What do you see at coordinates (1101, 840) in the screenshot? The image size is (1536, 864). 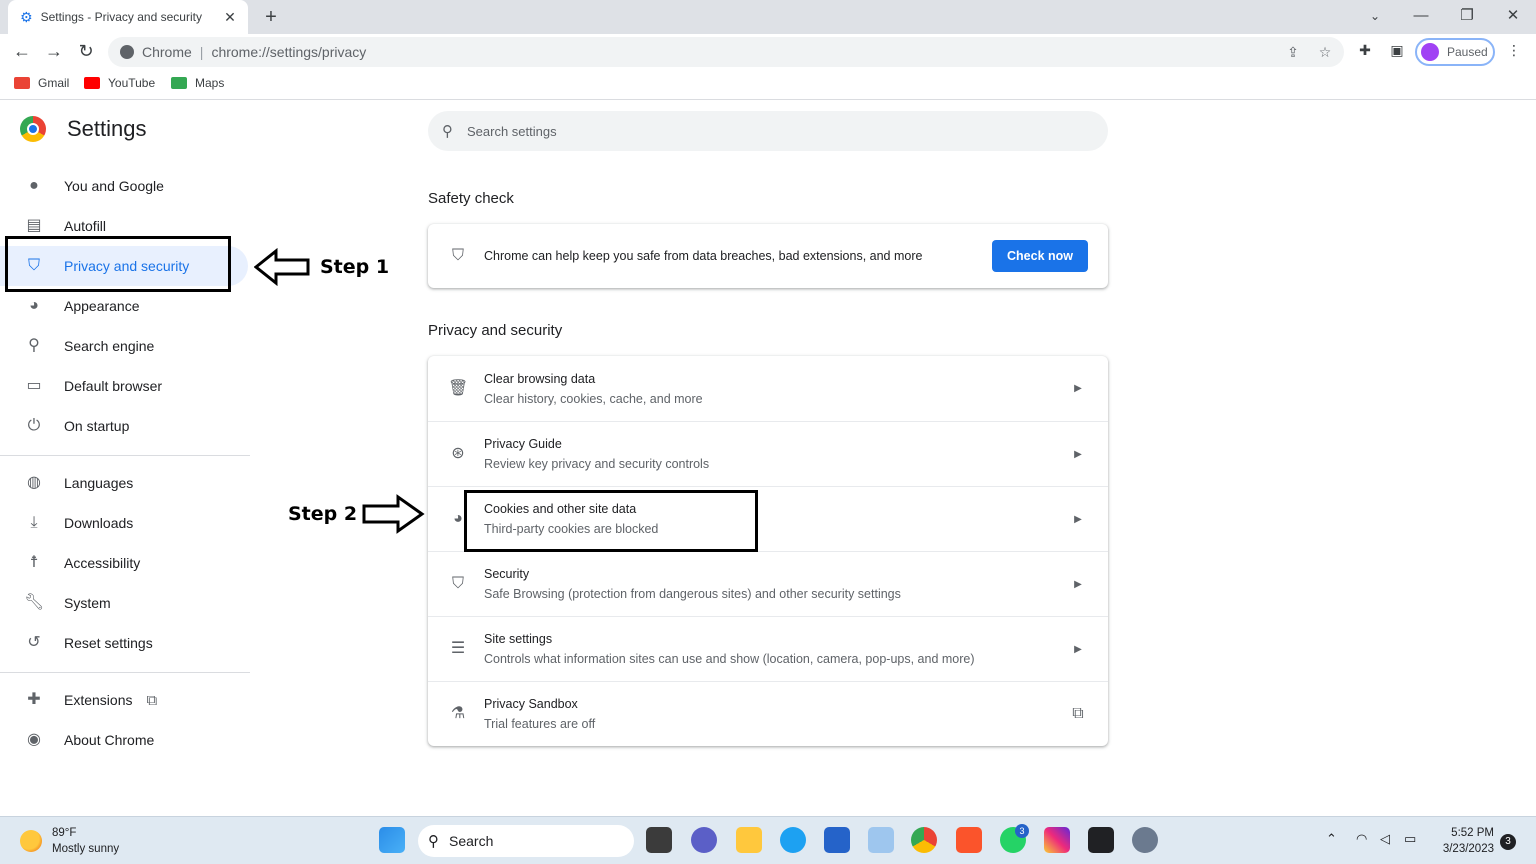 I see `sticky-notes-icon` at bounding box center [1101, 840].